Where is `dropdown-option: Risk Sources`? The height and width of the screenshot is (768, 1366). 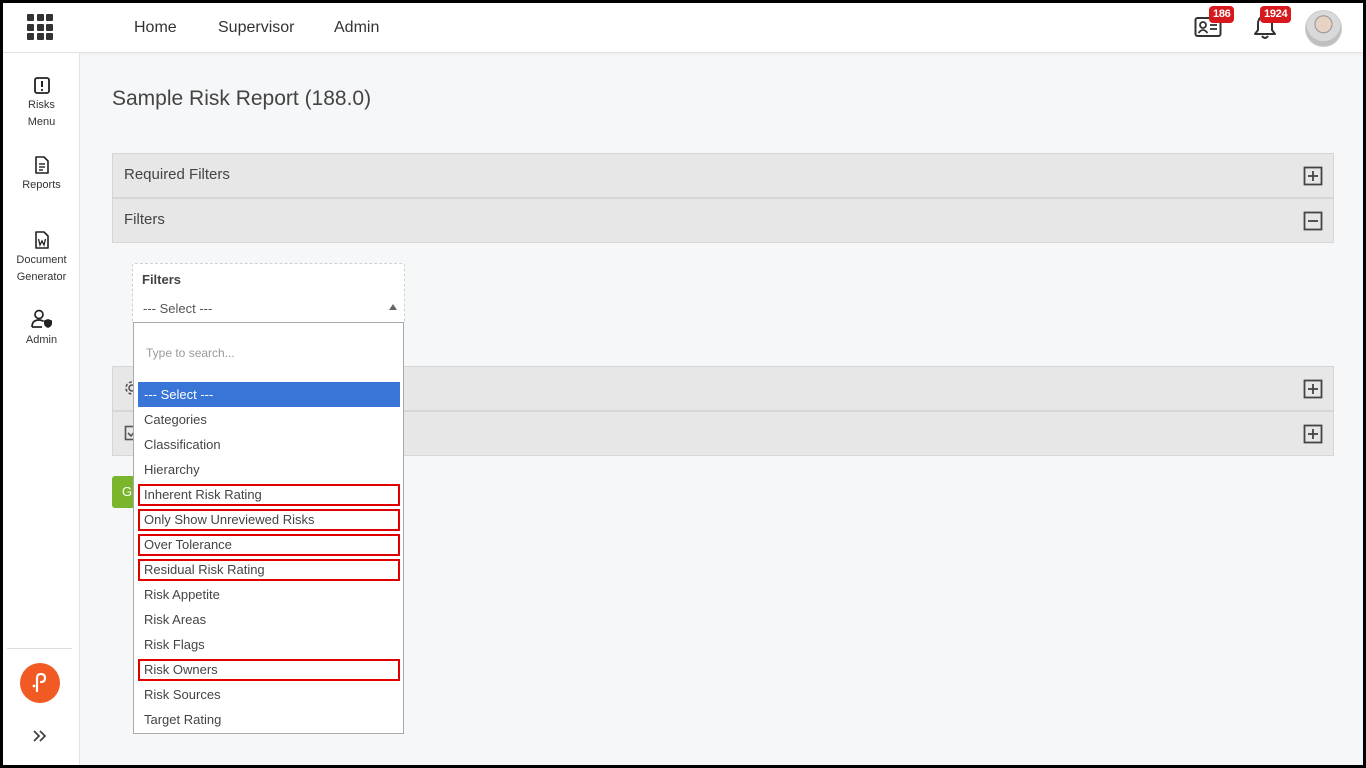 dropdown-option: Risk Sources is located at coordinates (269, 694).